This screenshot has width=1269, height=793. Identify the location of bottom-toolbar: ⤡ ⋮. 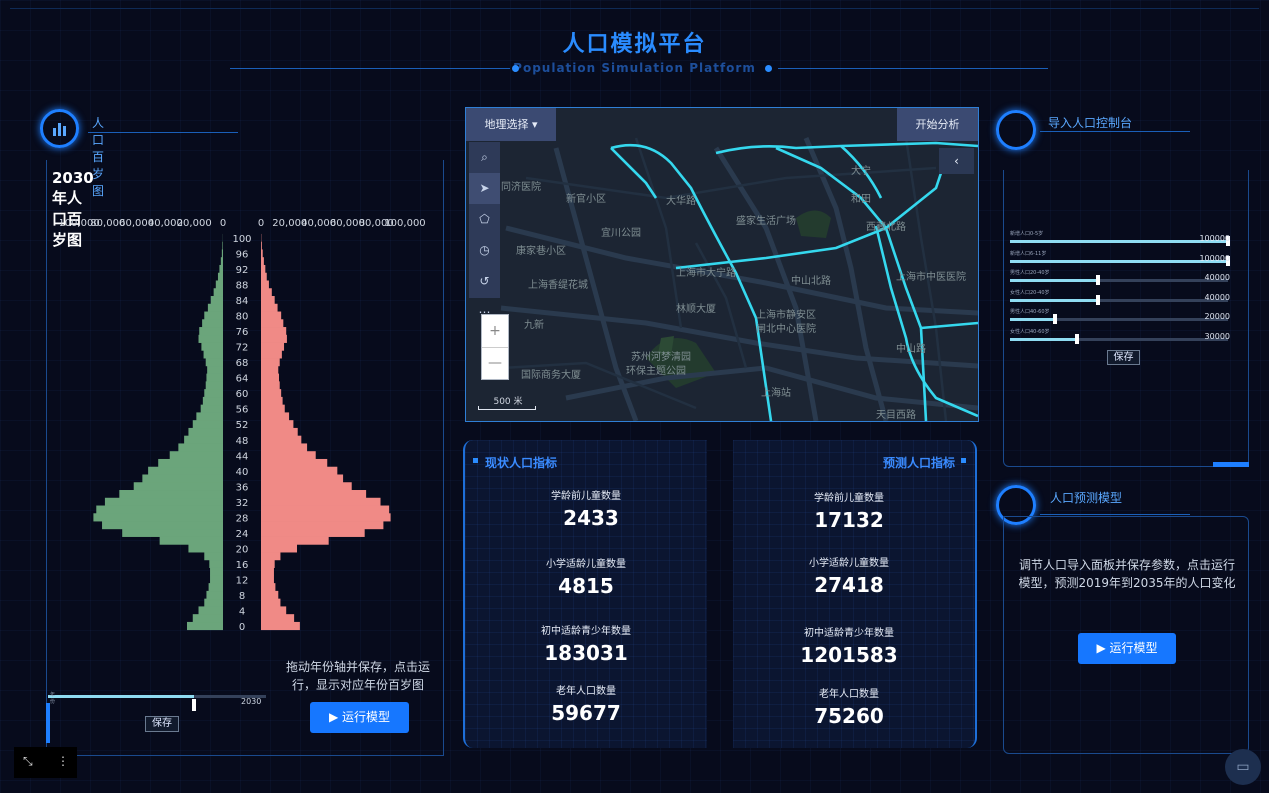
(45, 762).